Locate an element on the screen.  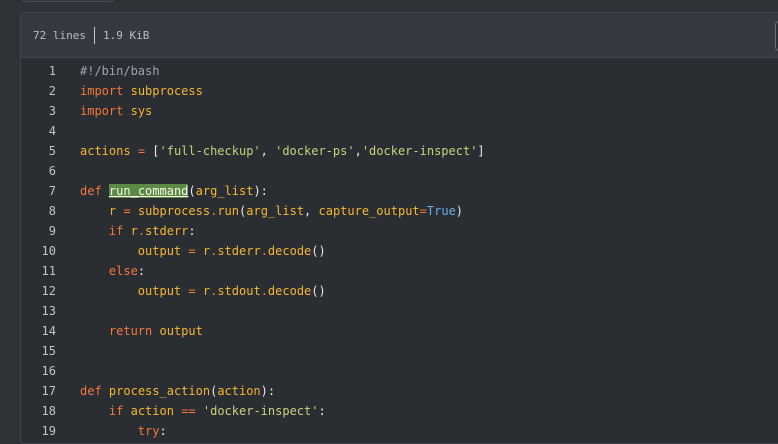
code-line: 7 def run_command(arg_list): is located at coordinates (399, 191).